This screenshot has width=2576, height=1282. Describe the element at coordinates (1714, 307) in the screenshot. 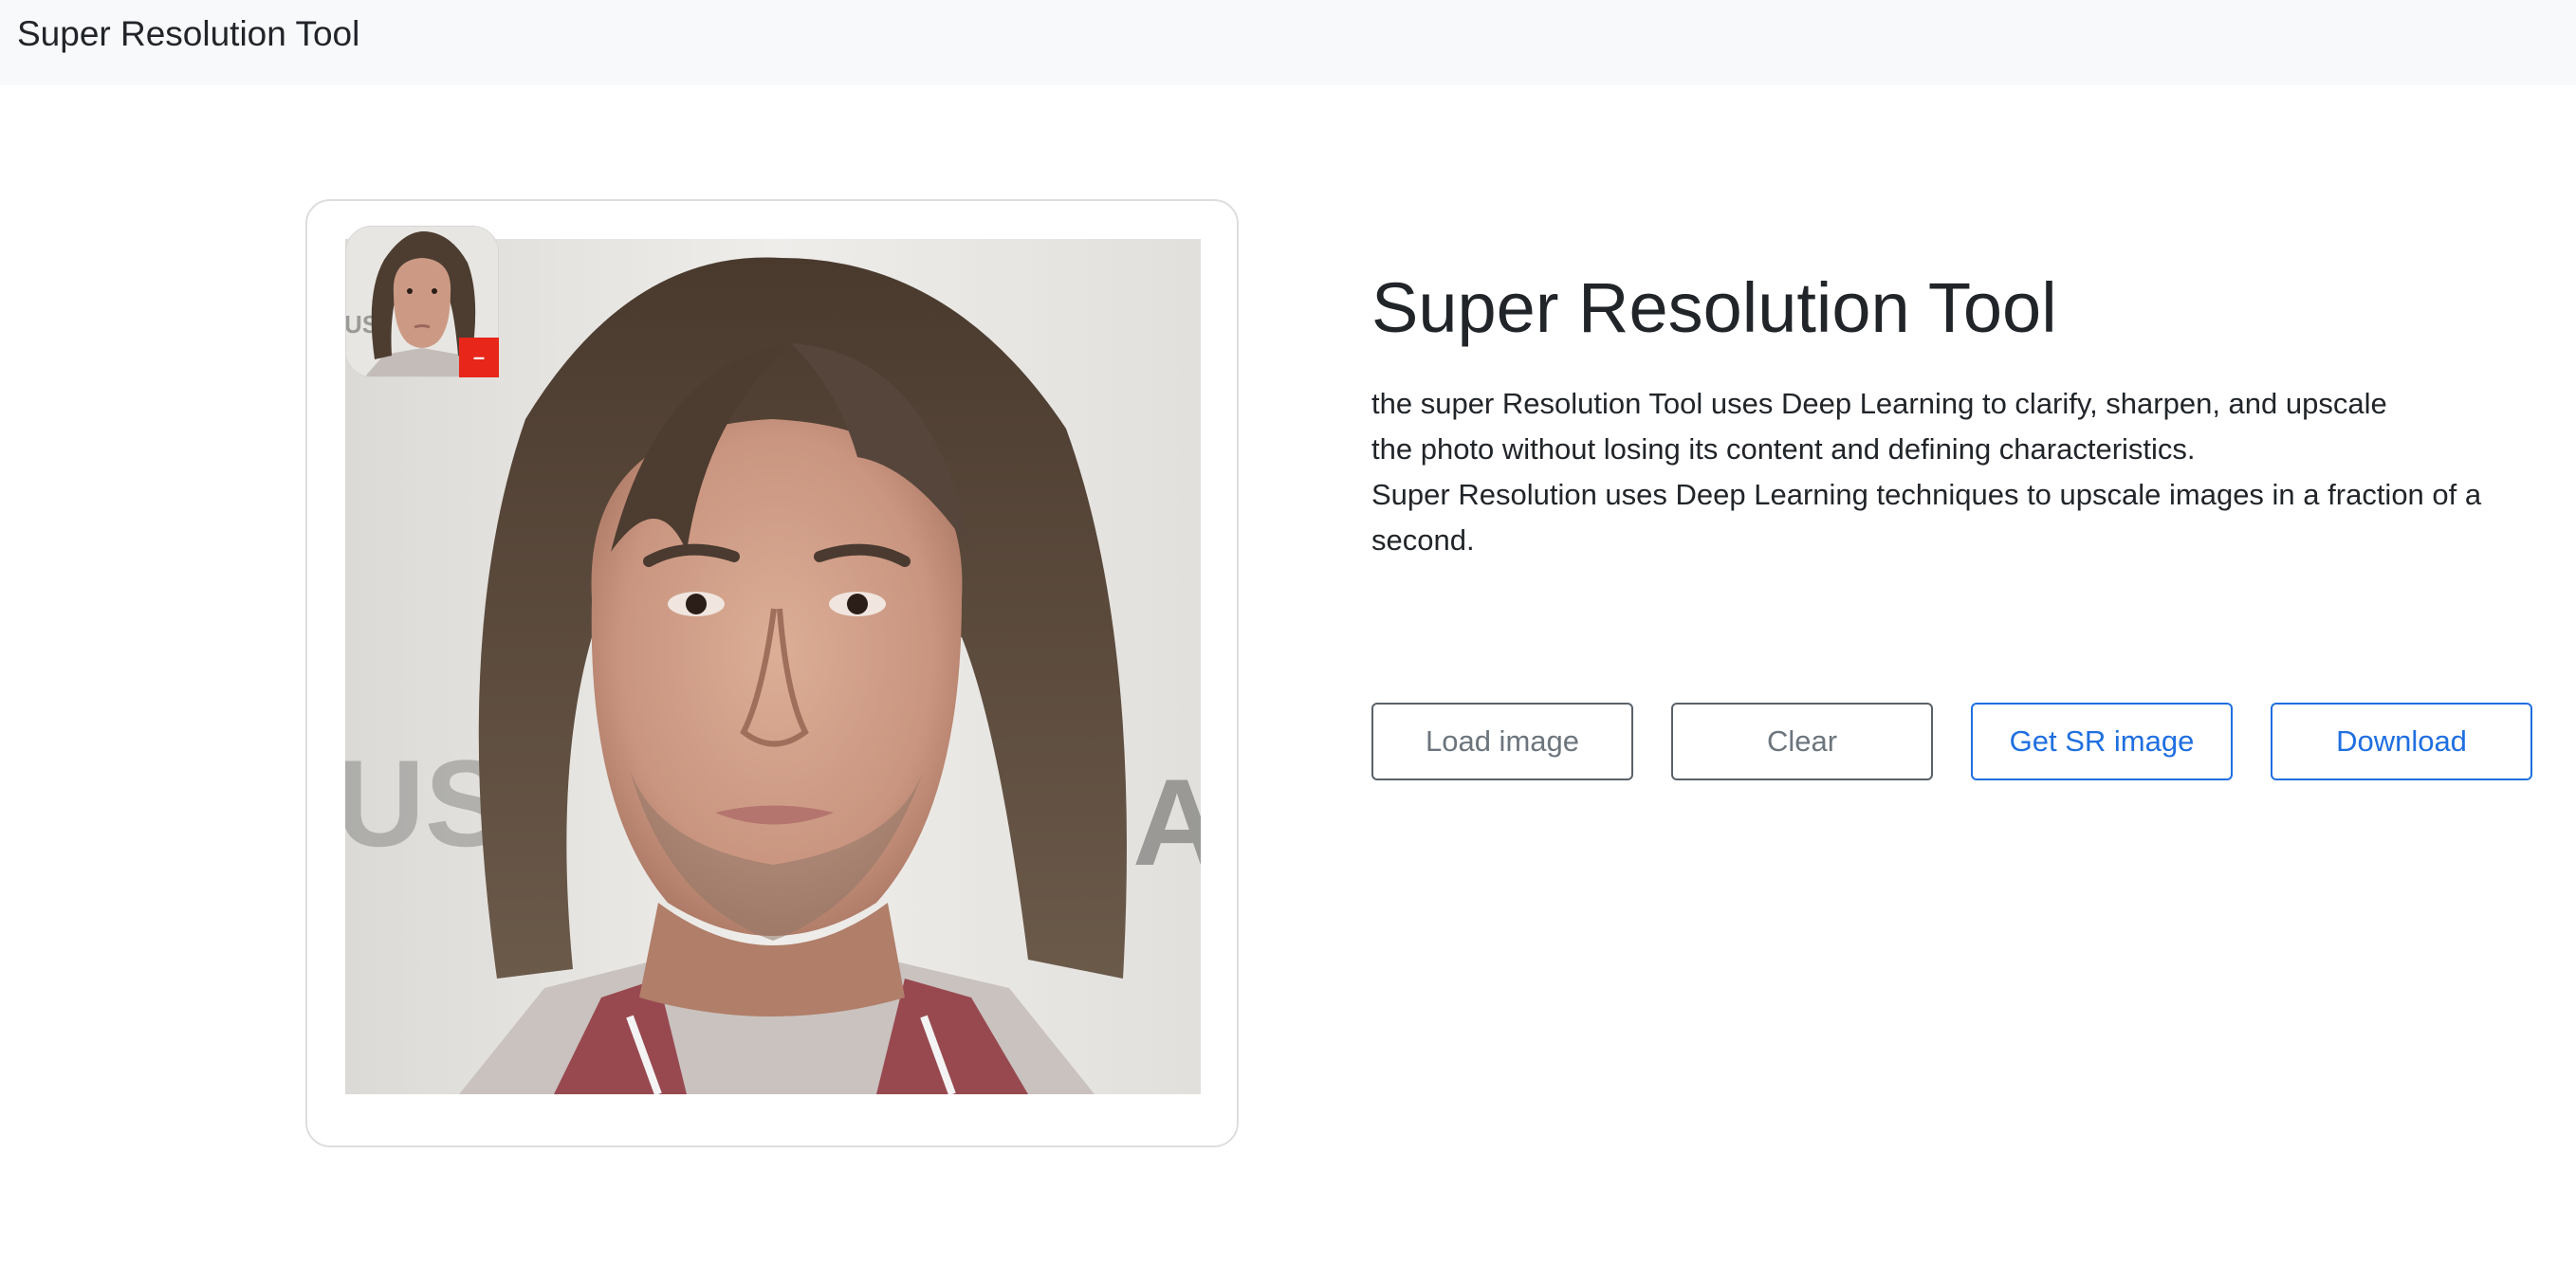

I see `page-title: Super Resolution Tool` at that location.